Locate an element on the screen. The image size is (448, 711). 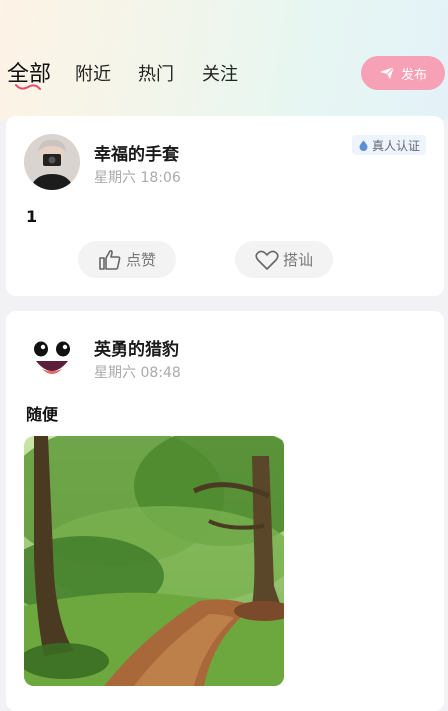
tab-label: 热门 is located at coordinates (156, 74).